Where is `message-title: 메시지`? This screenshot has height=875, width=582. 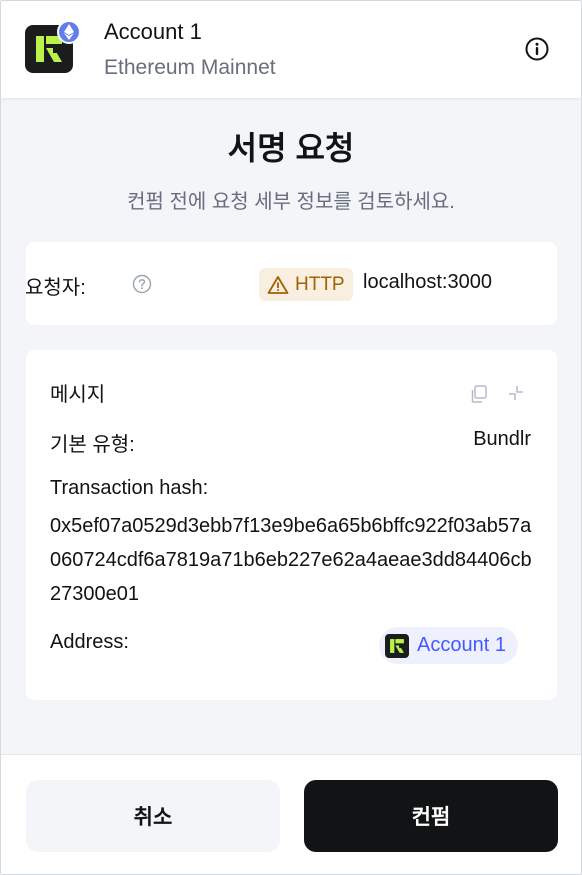
message-title: 메시지 is located at coordinates (78, 395).